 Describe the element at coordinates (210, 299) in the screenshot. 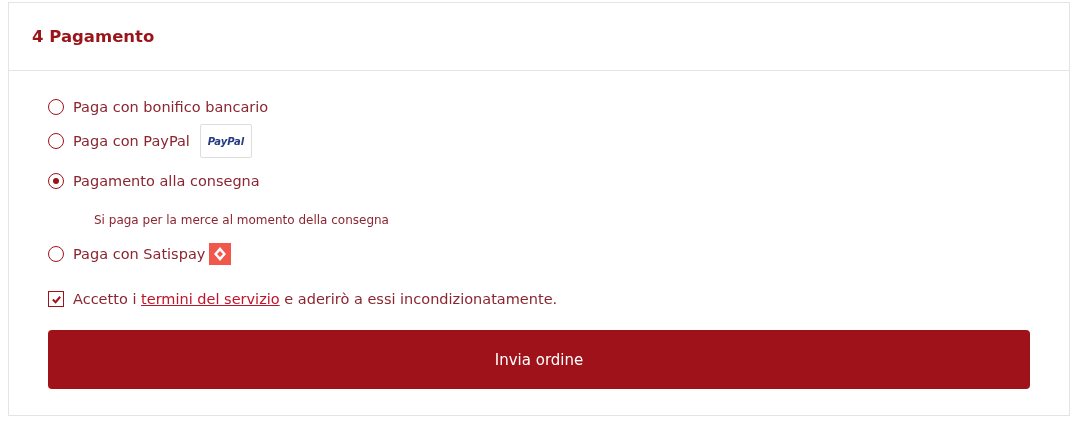

I see `terms-link: termini del servizio` at that location.